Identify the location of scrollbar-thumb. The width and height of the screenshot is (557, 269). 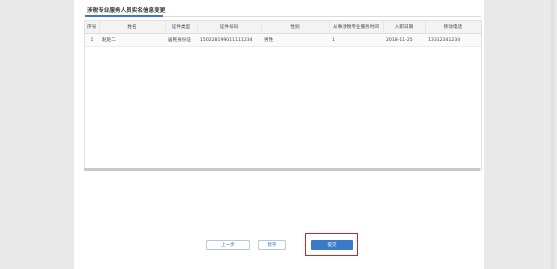
(282, 169).